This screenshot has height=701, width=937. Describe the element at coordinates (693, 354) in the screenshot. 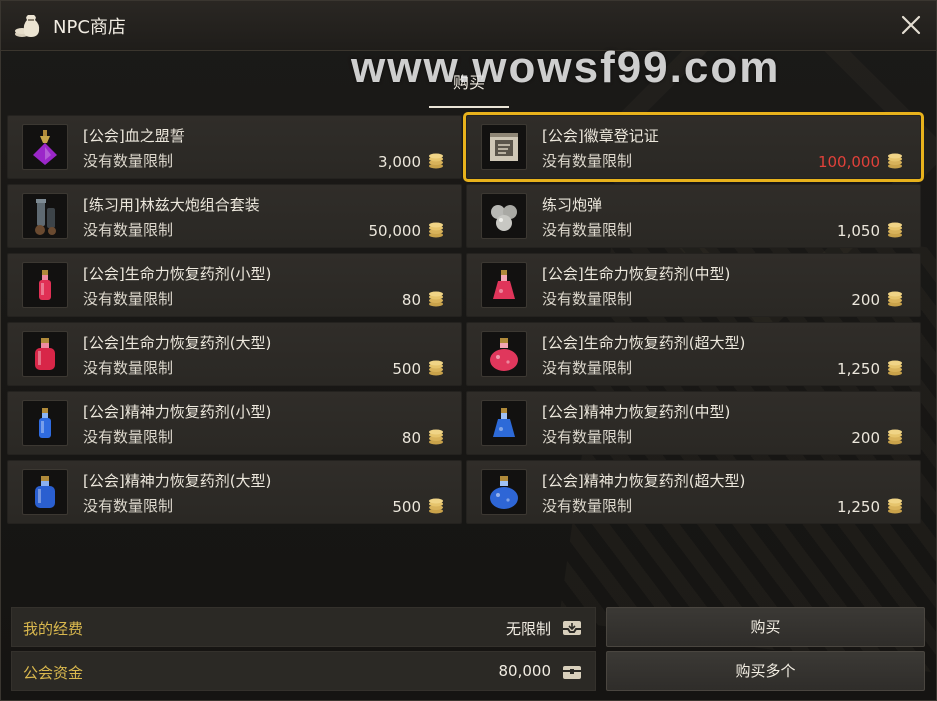

I see `shop-item: [公会]生命力恢复药剂(超大型) 没有数量限制 1,250` at that location.